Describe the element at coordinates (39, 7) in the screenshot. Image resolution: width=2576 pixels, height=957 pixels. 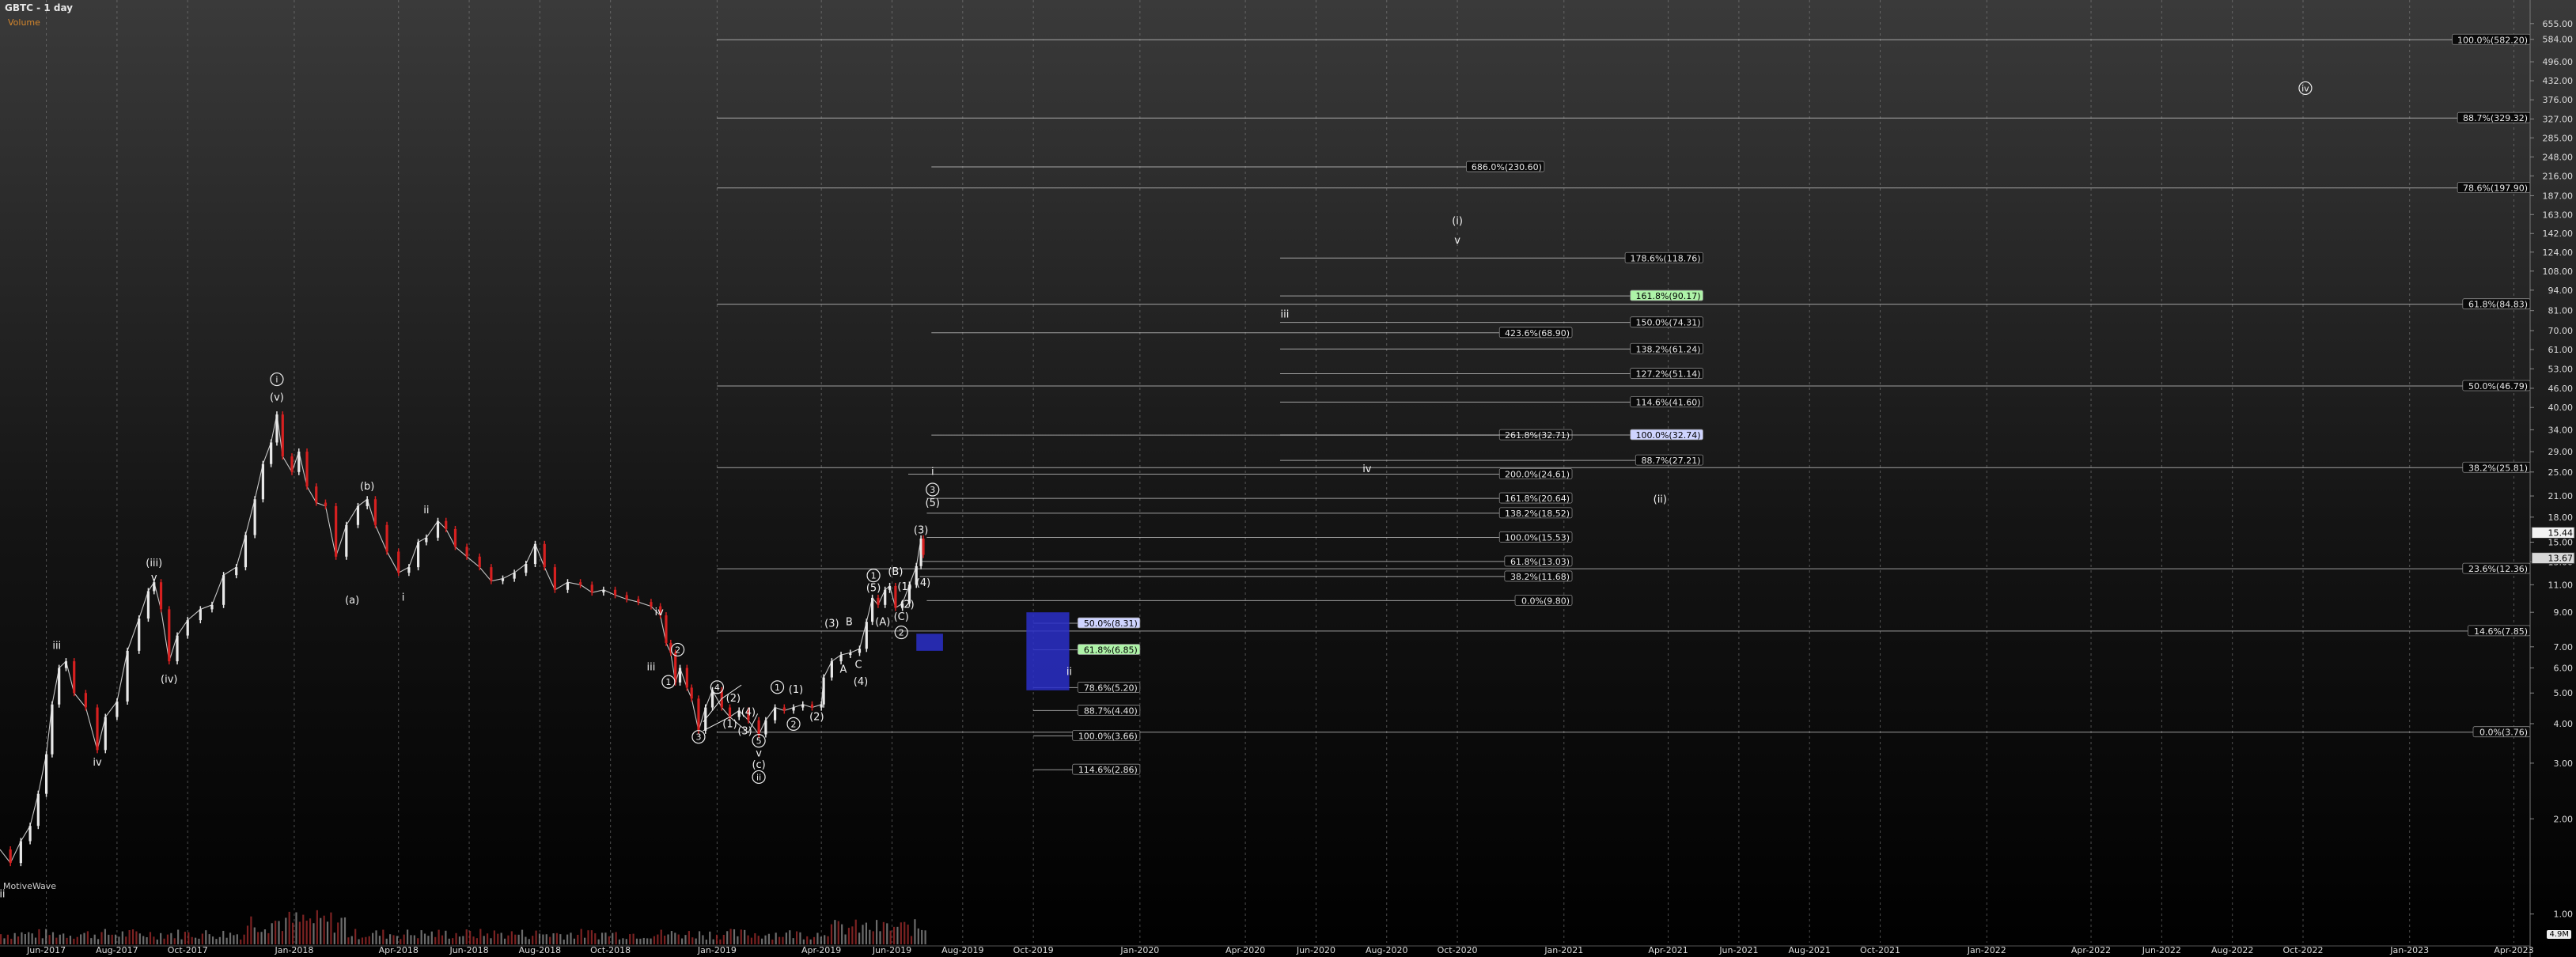
I see `chart-title: GBTC - 1 day` at that location.